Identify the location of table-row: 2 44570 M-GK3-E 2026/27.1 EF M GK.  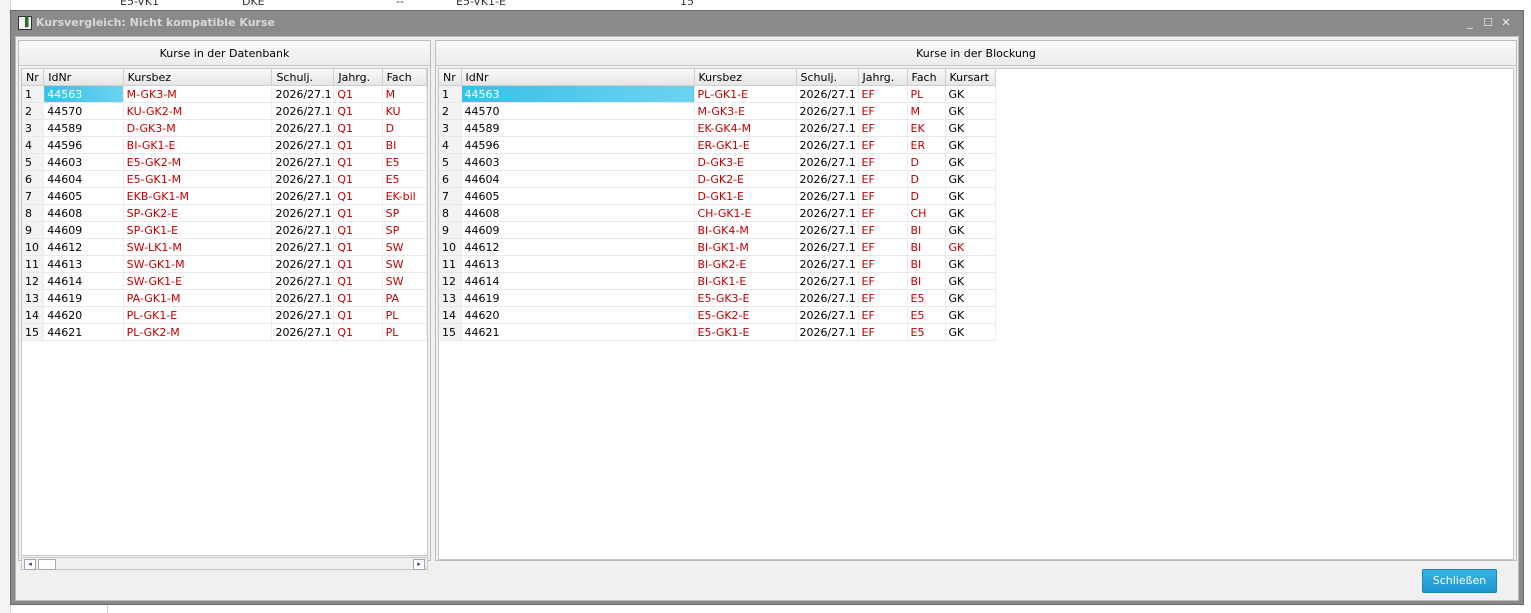
(717, 111).